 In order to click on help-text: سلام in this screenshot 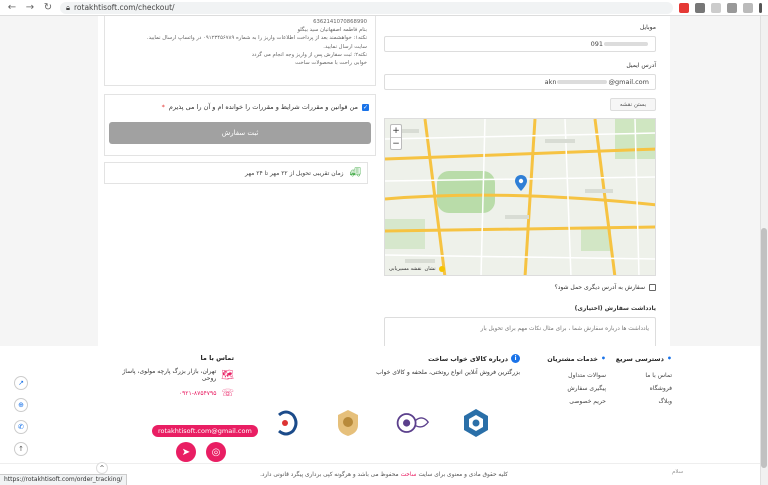, I will do `click(678, 472)`.